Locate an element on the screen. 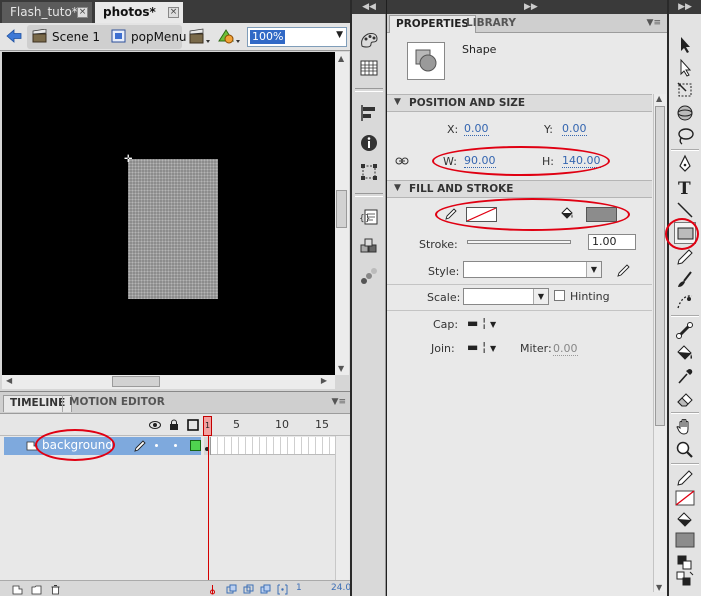 Image resolution: width=701 pixels, height=596 pixels. section-position-and-size: ▼ POSITION AND SIZE is located at coordinates (519, 103).